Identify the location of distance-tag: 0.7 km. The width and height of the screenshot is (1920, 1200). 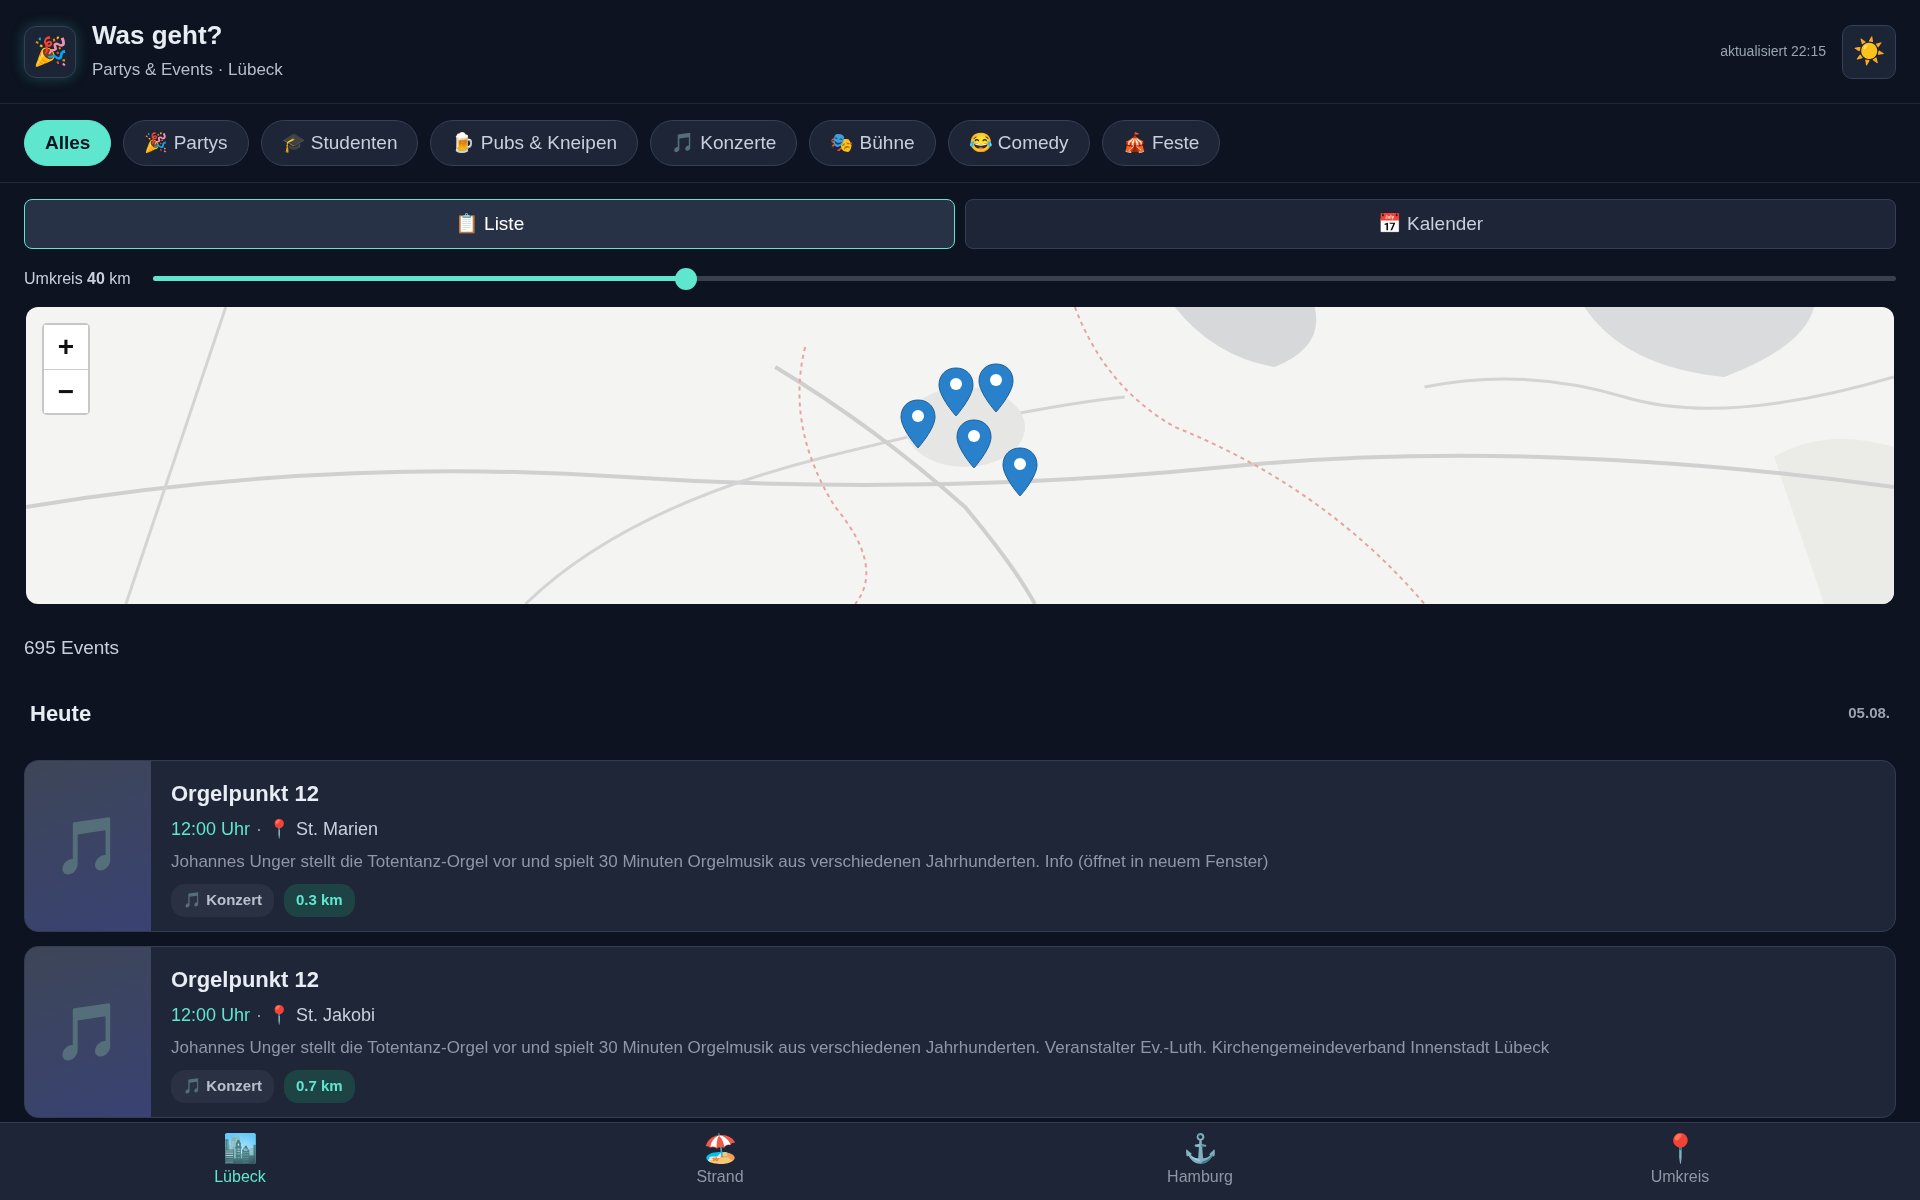
(319, 1086).